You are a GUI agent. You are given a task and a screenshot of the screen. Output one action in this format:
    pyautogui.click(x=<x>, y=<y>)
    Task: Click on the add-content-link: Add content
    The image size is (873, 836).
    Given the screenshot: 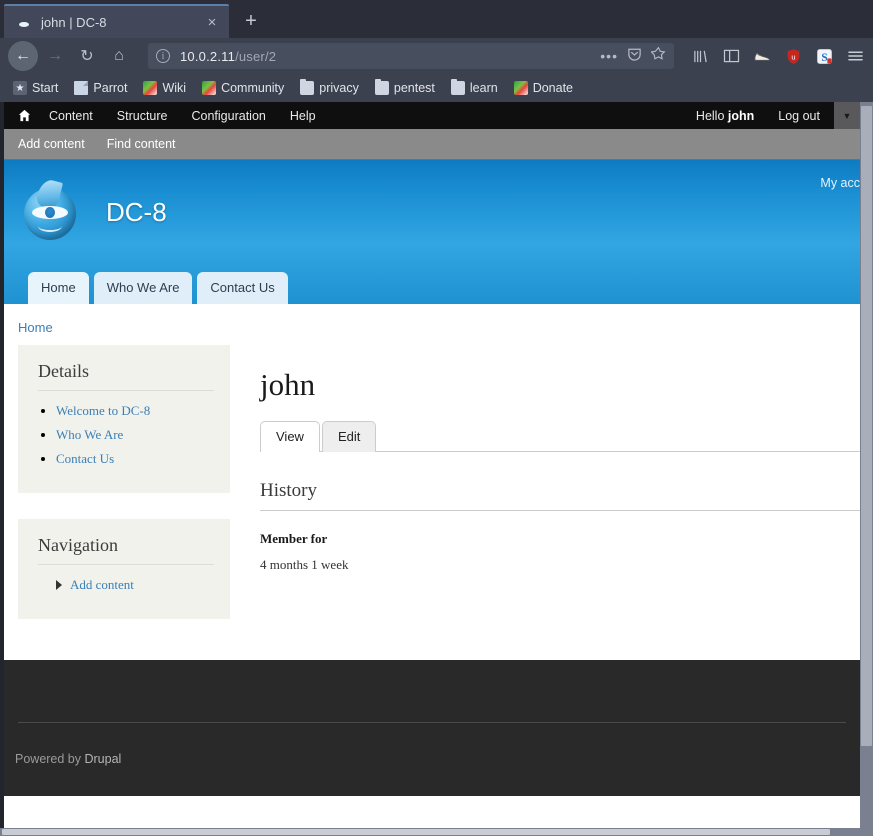 What is the action you would take?
    pyautogui.click(x=51, y=144)
    